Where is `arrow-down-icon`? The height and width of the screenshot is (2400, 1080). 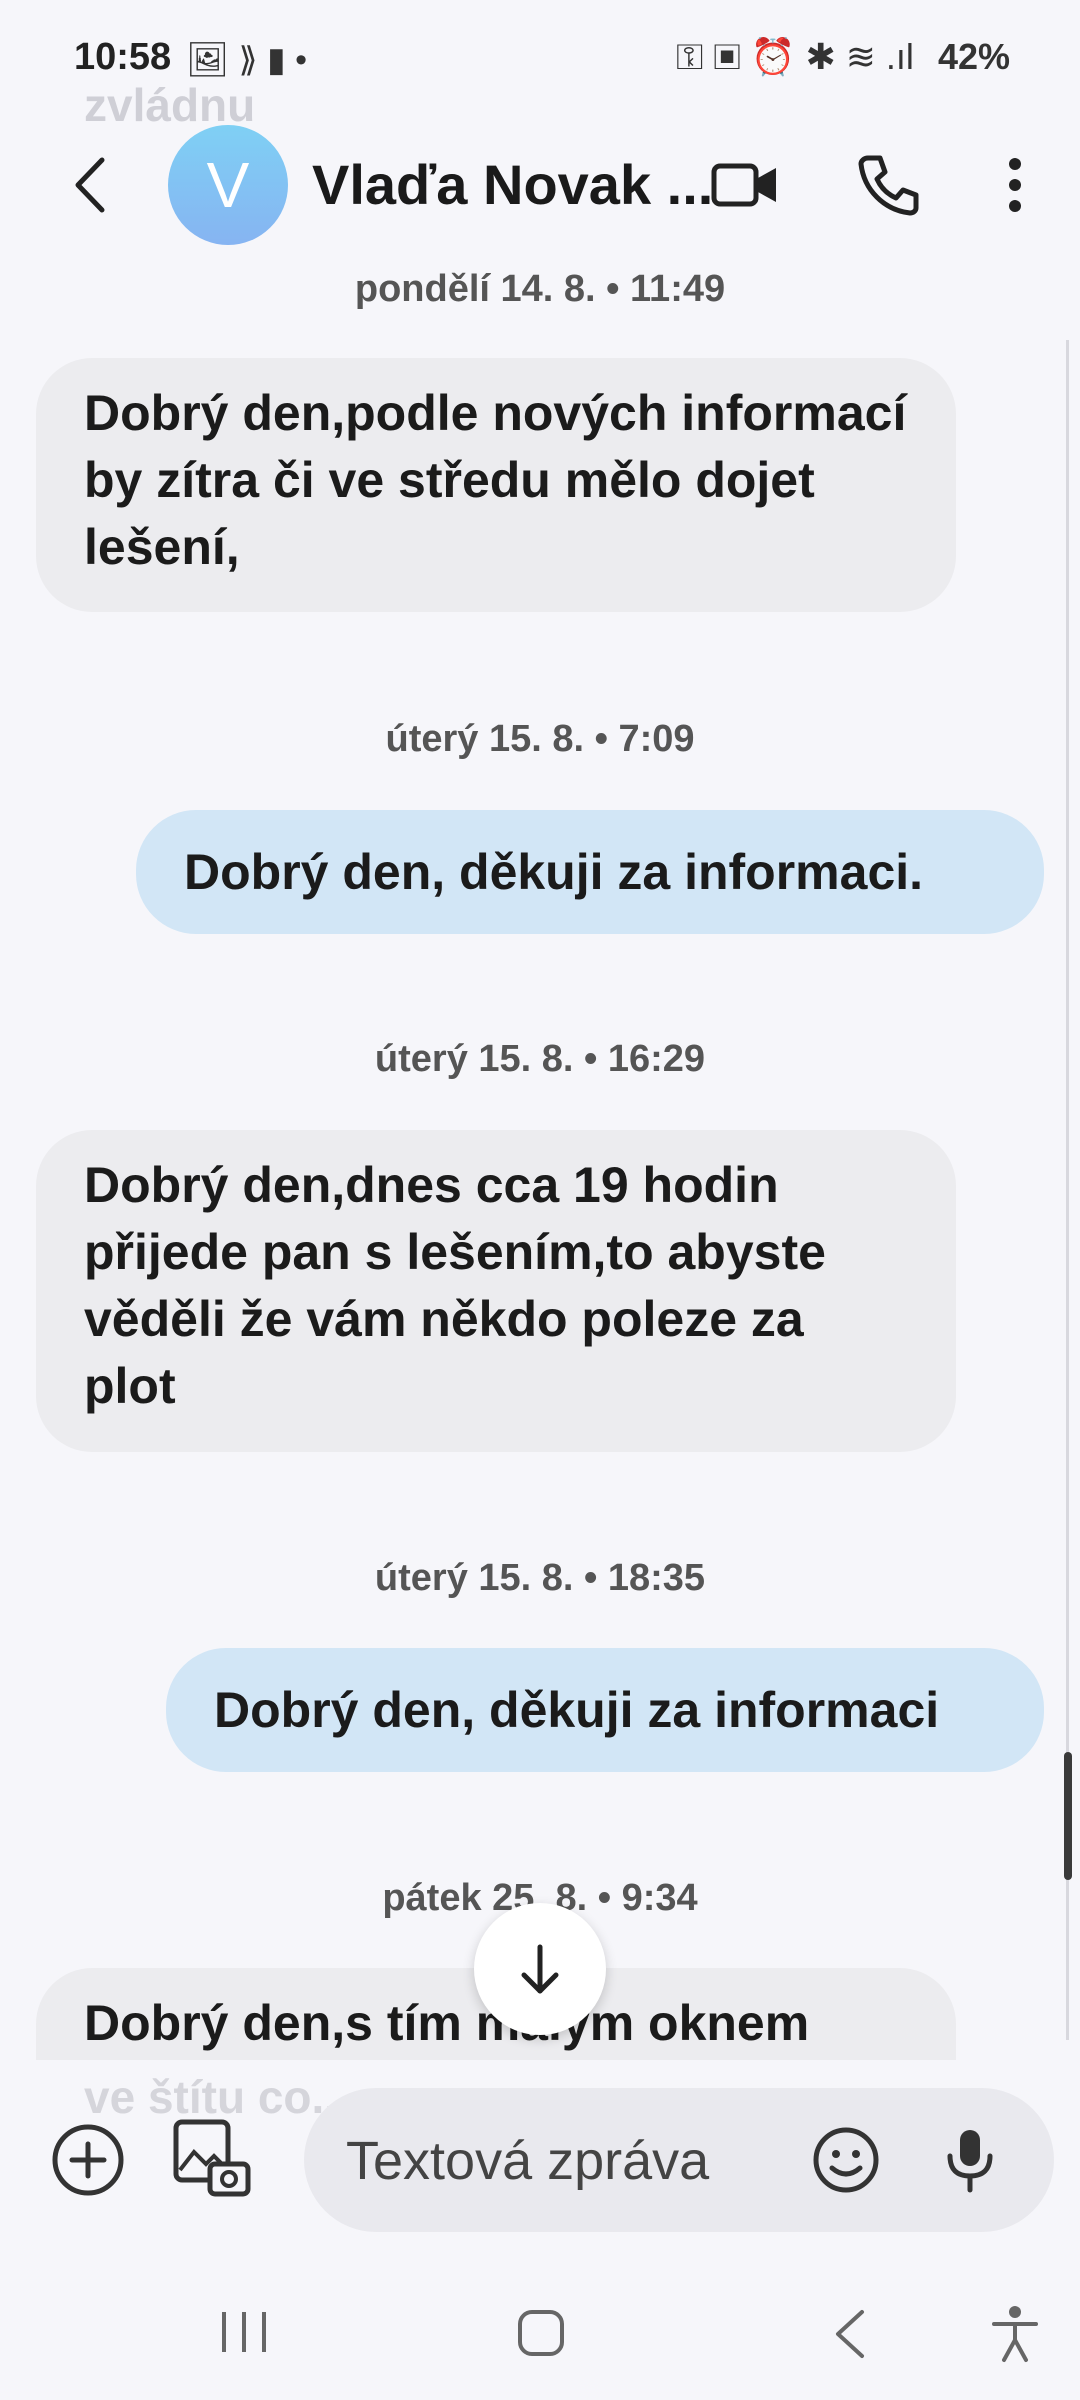
arrow-down-icon is located at coordinates (540, 1969).